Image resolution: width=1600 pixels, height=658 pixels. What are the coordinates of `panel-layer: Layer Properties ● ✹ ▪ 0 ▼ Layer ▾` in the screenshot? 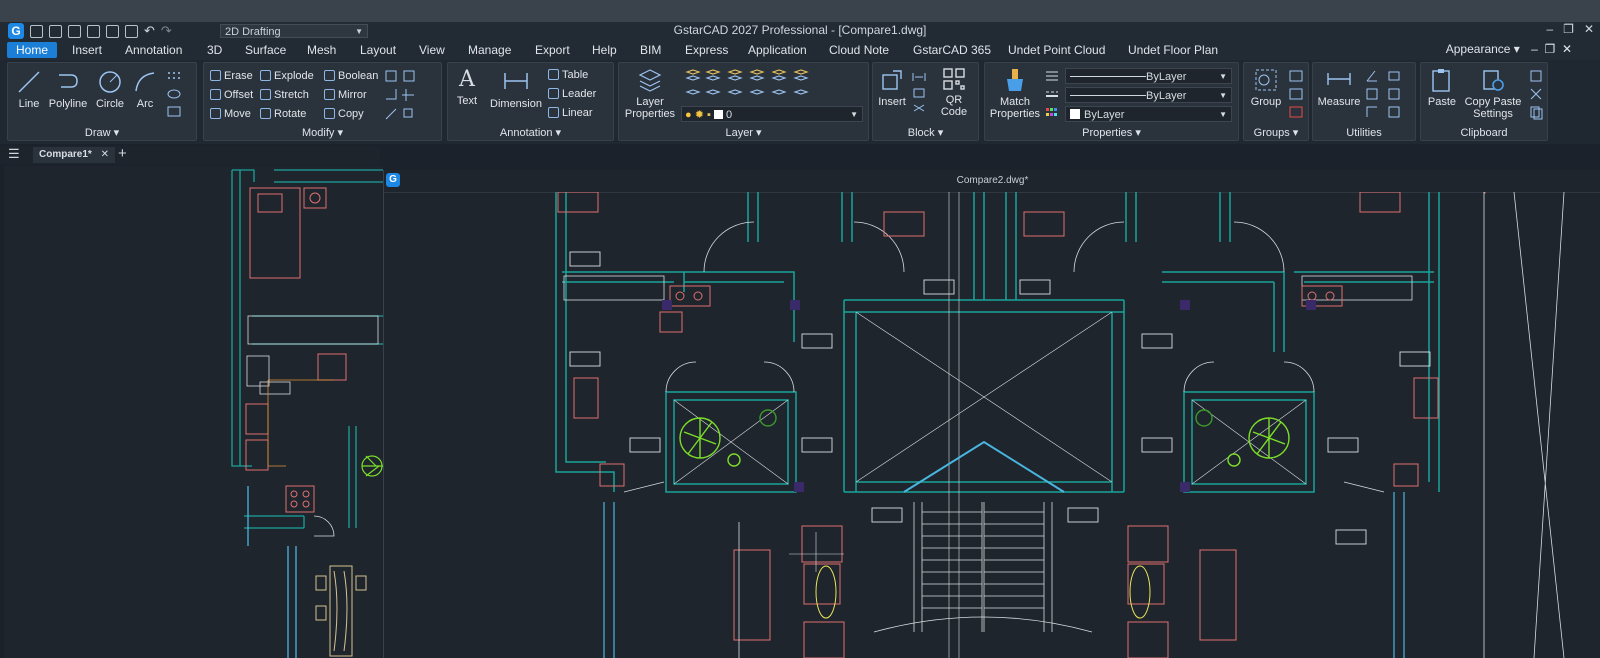 It's located at (743, 101).